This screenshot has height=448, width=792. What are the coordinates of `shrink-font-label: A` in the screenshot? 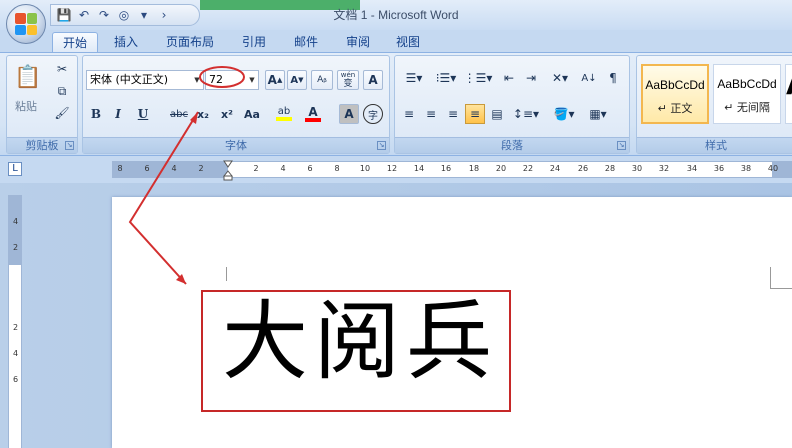 It's located at (294, 80).